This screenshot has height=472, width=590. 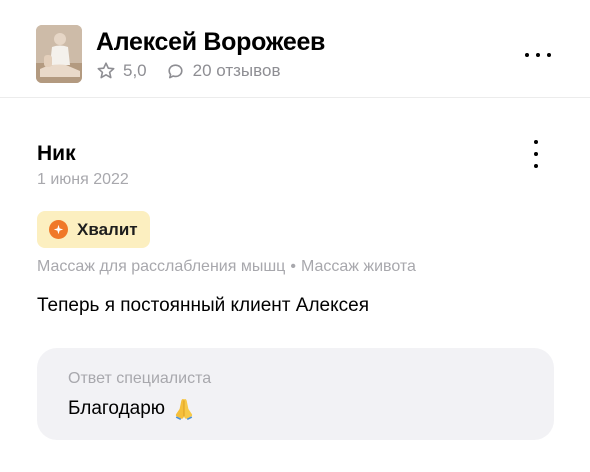 I want to click on review-text: Теперь я постоянный клиент Алексея, so click(x=203, y=305).